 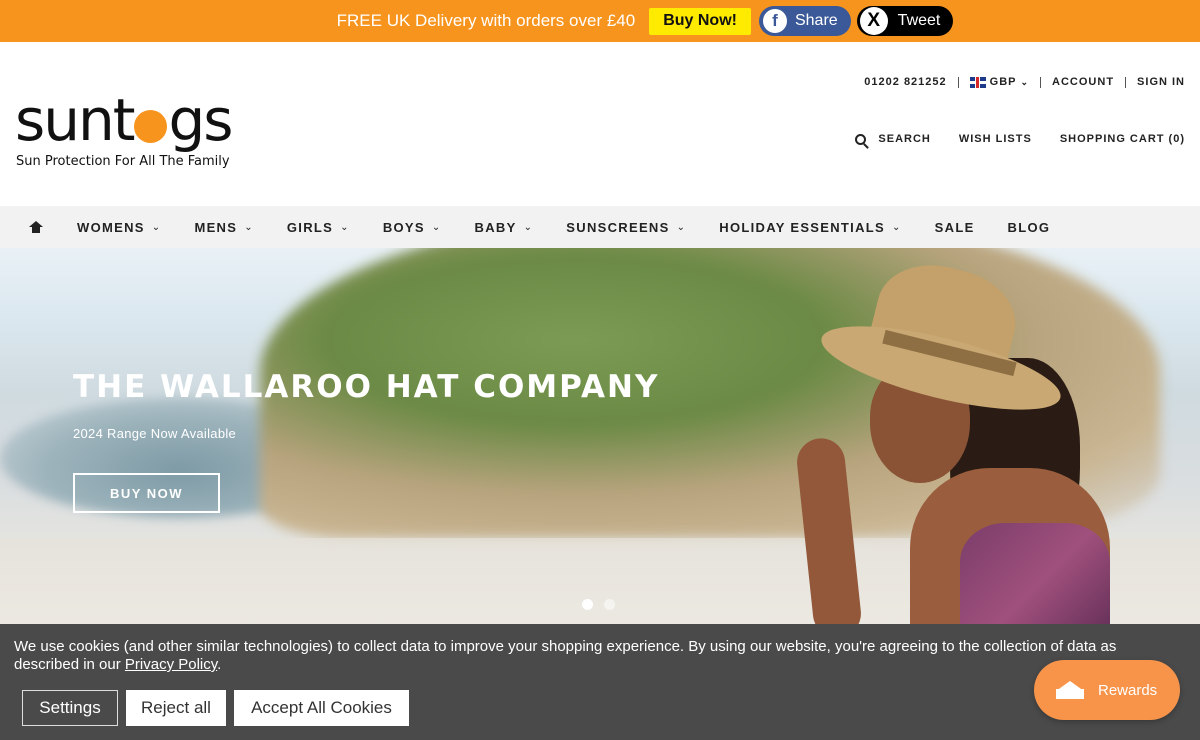 What do you see at coordinates (1128, 690) in the screenshot?
I see `rewards-label: Rewards` at bounding box center [1128, 690].